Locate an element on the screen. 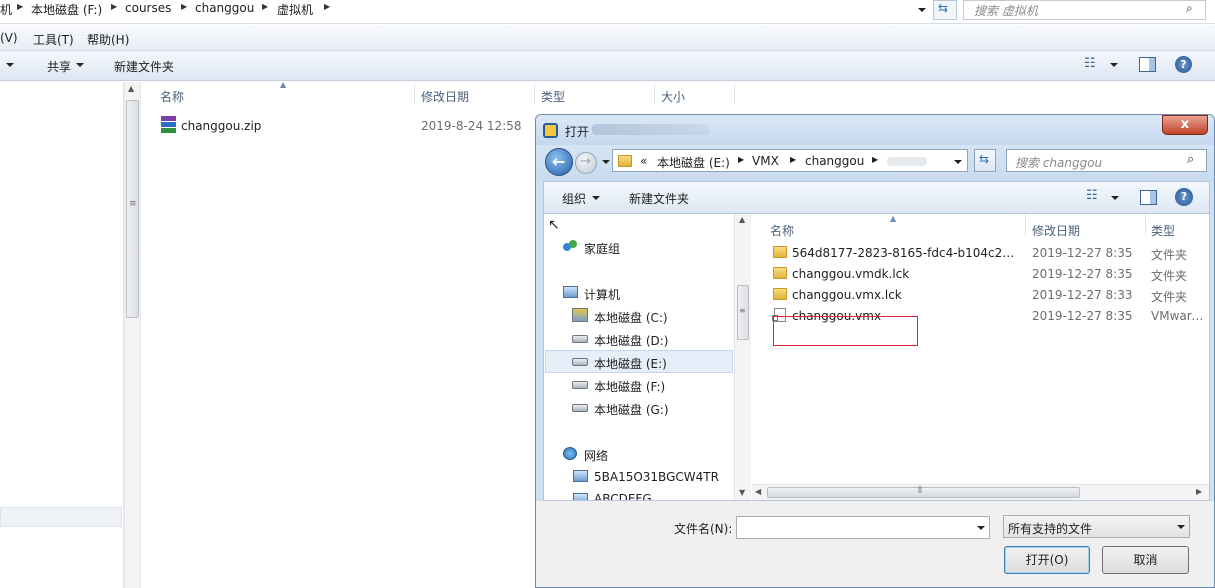 This screenshot has width=1215, height=588. tree-item-drive-e: 本地磁盘 (E:) is located at coordinates (630, 363).